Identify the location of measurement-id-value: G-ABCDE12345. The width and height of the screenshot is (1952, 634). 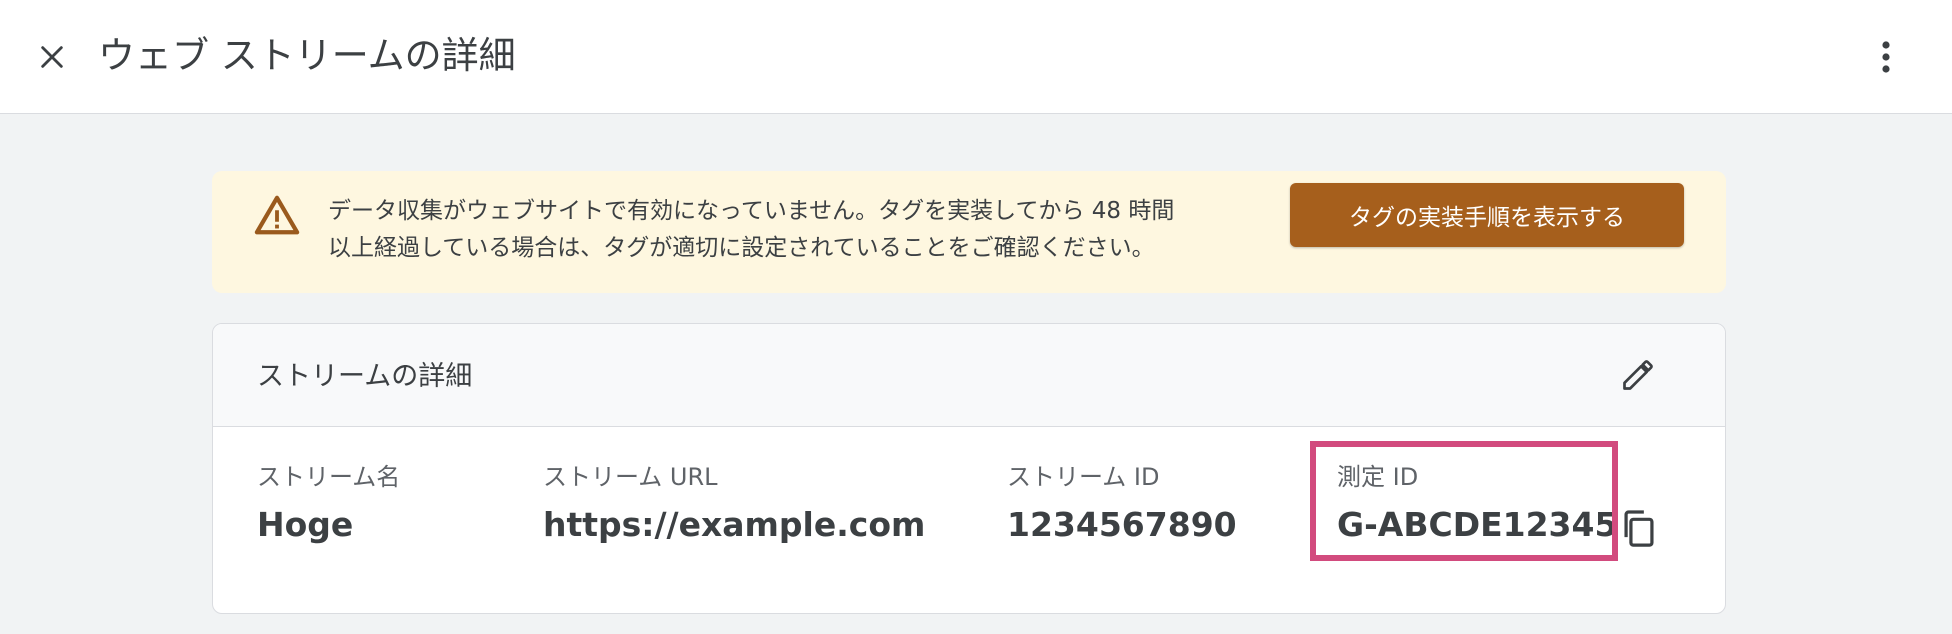
(1477, 524).